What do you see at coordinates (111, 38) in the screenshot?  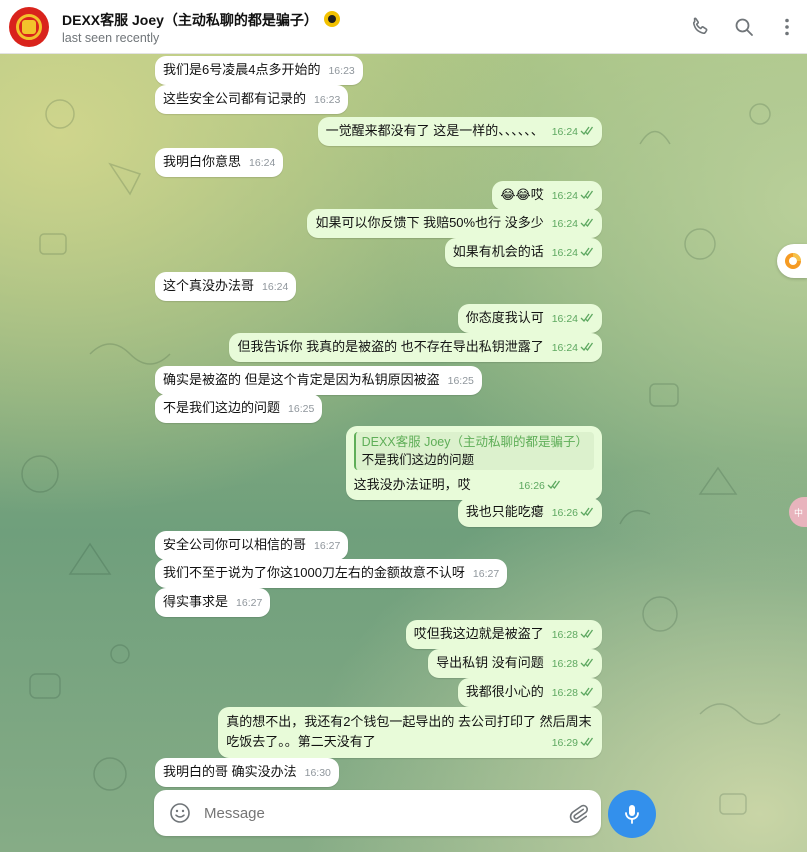 I see `last-seen-status: last seen recently` at bounding box center [111, 38].